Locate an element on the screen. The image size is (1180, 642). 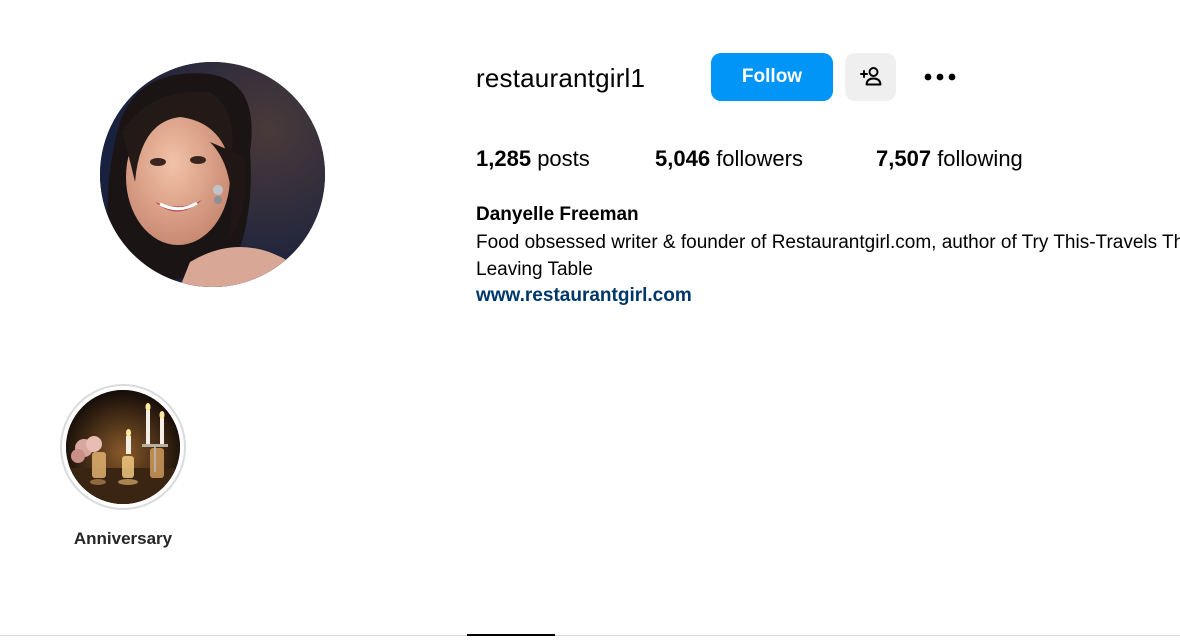
active-tab-indicator is located at coordinates (511, 635).